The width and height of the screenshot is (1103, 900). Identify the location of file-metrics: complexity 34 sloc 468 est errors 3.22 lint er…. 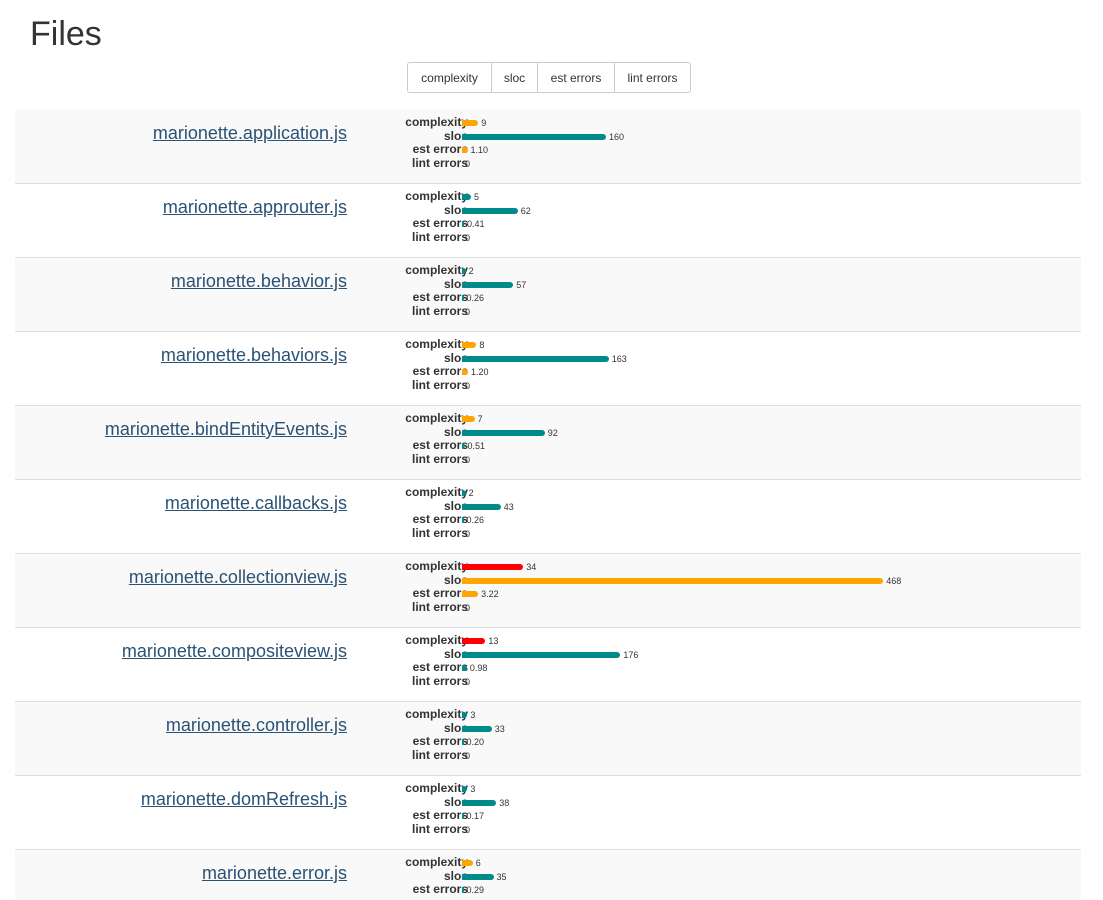
(548, 587).